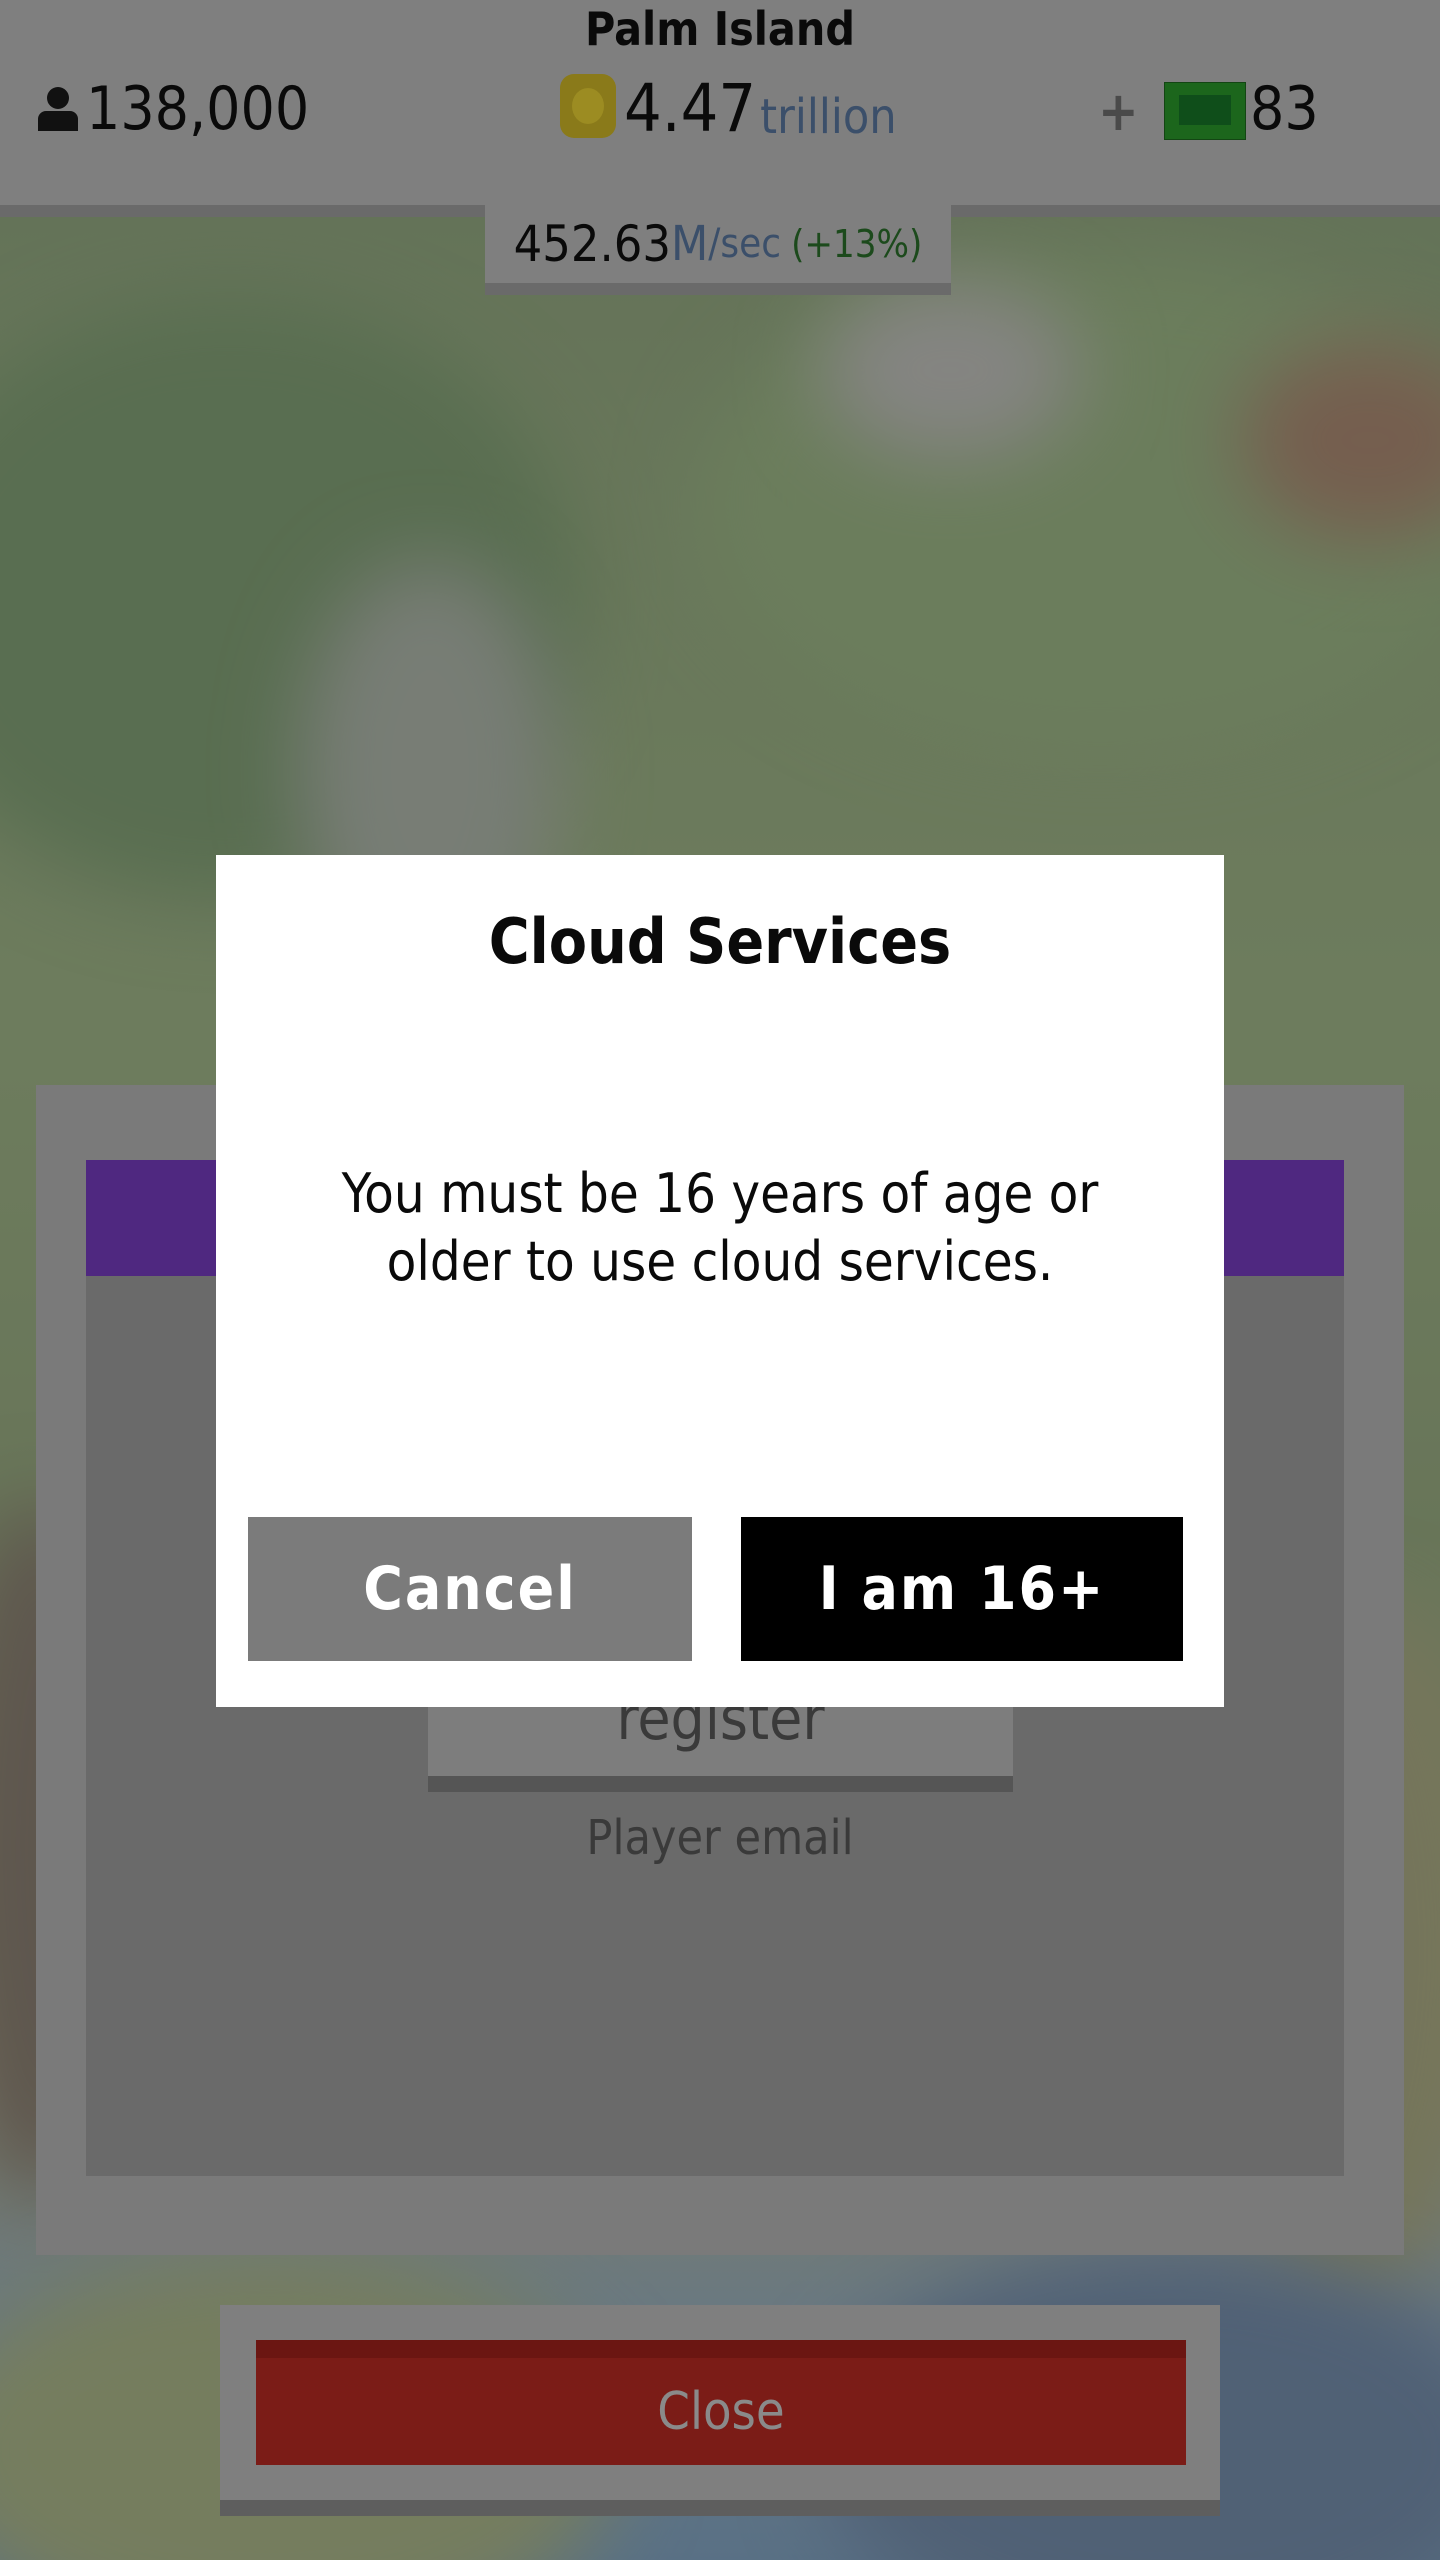 Image resolution: width=1440 pixels, height=2560 pixels. Describe the element at coordinates (1284, 109) in the screenshot. I see `cash-count: 83` at that location.